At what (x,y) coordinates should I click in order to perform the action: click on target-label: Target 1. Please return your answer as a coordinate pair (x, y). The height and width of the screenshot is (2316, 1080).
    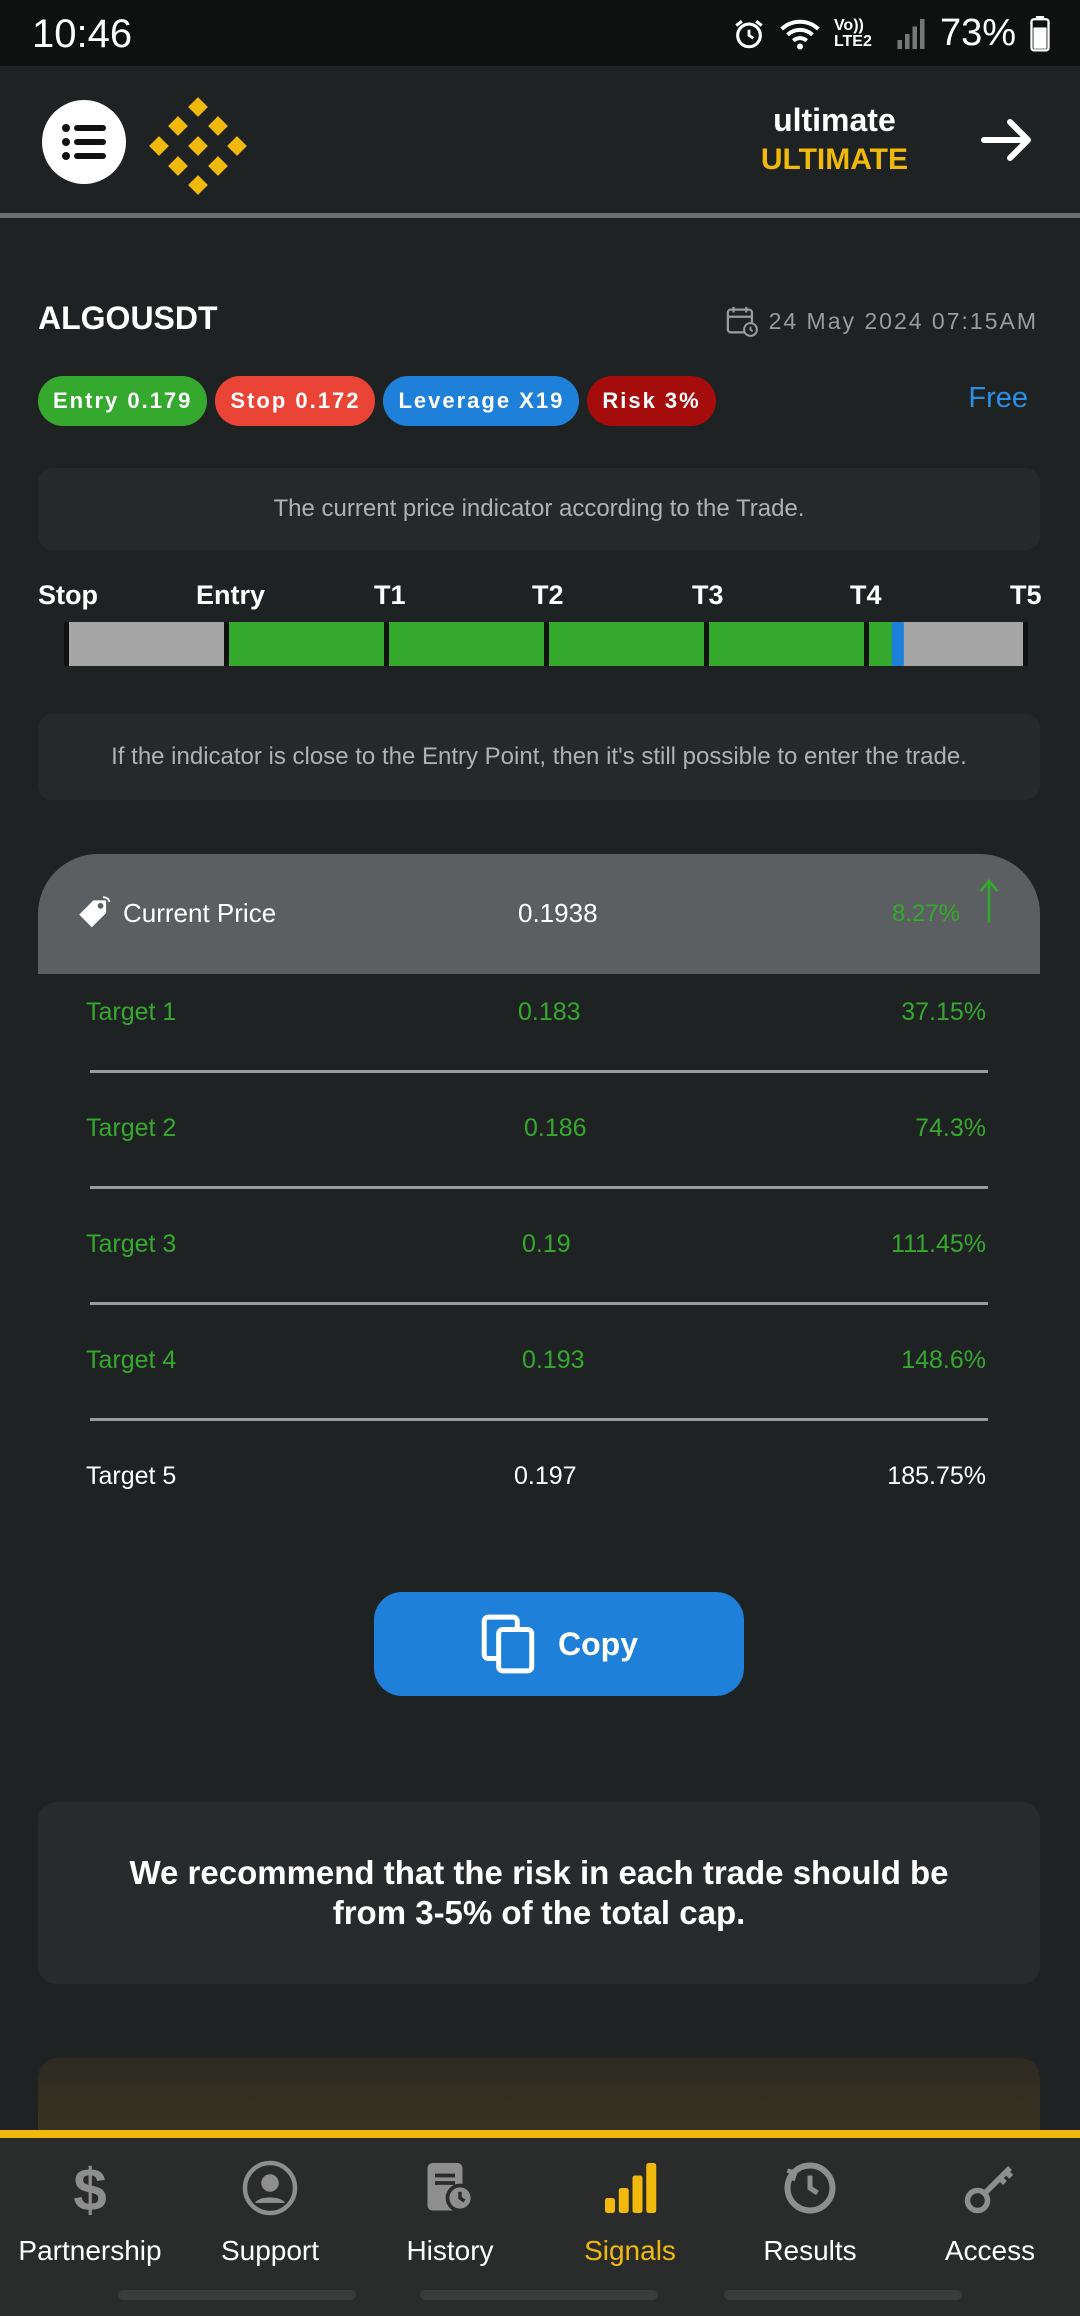
    Looking at the image, I should click on (131, 1012).